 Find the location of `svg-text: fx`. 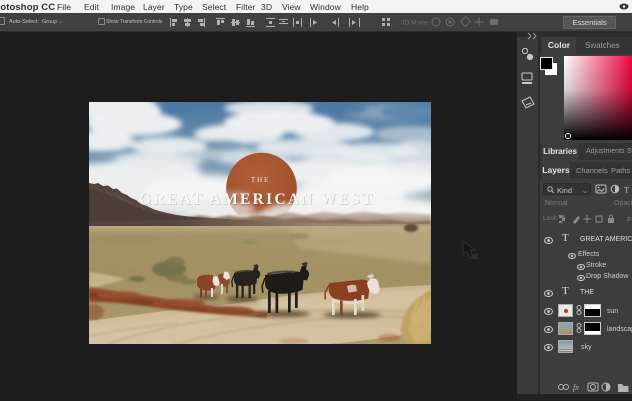

svg-text: fx is located at coordinates (576, 387).